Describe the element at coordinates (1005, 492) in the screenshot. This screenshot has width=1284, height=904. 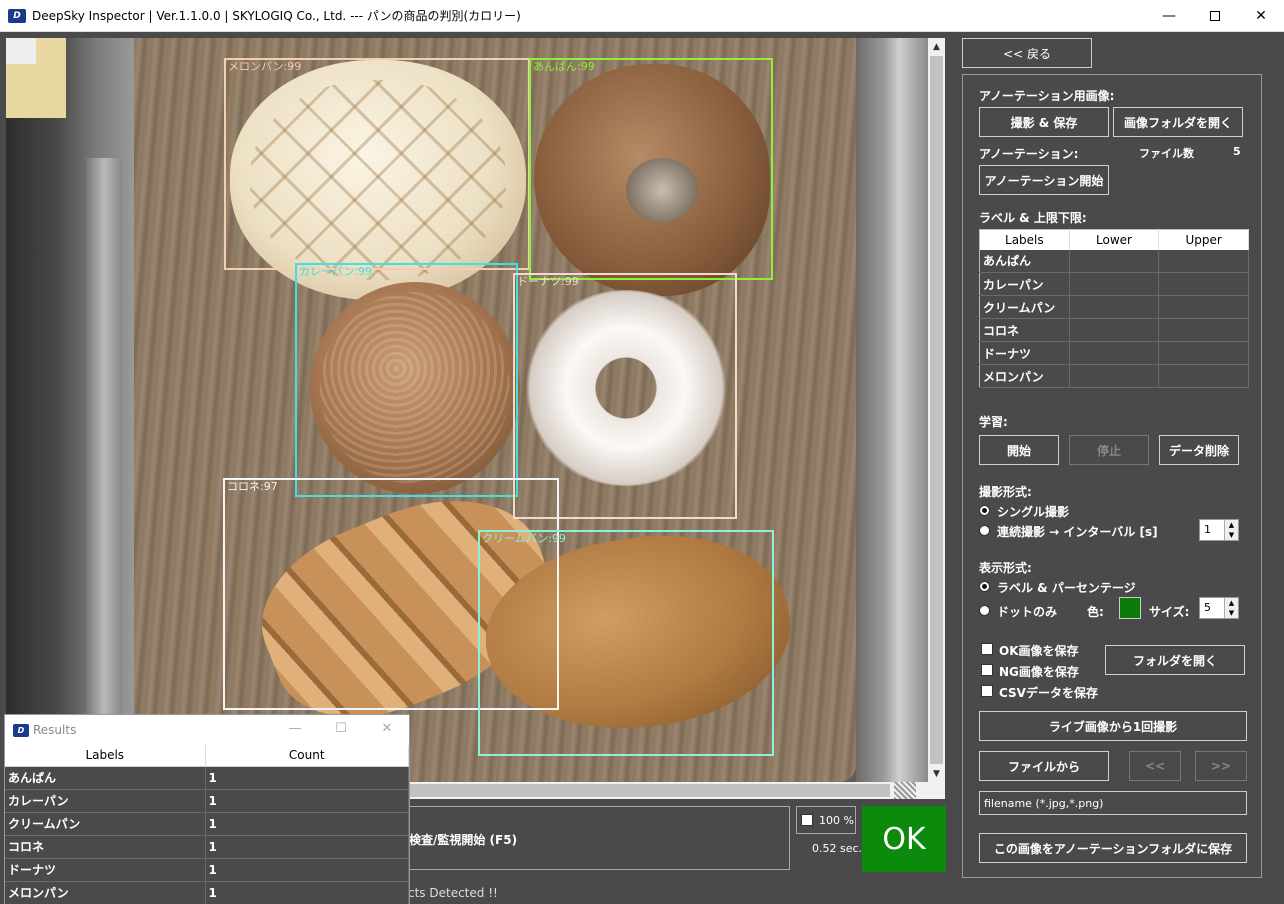
I see `capture-mode-heading: 撮影形式:` at that location.